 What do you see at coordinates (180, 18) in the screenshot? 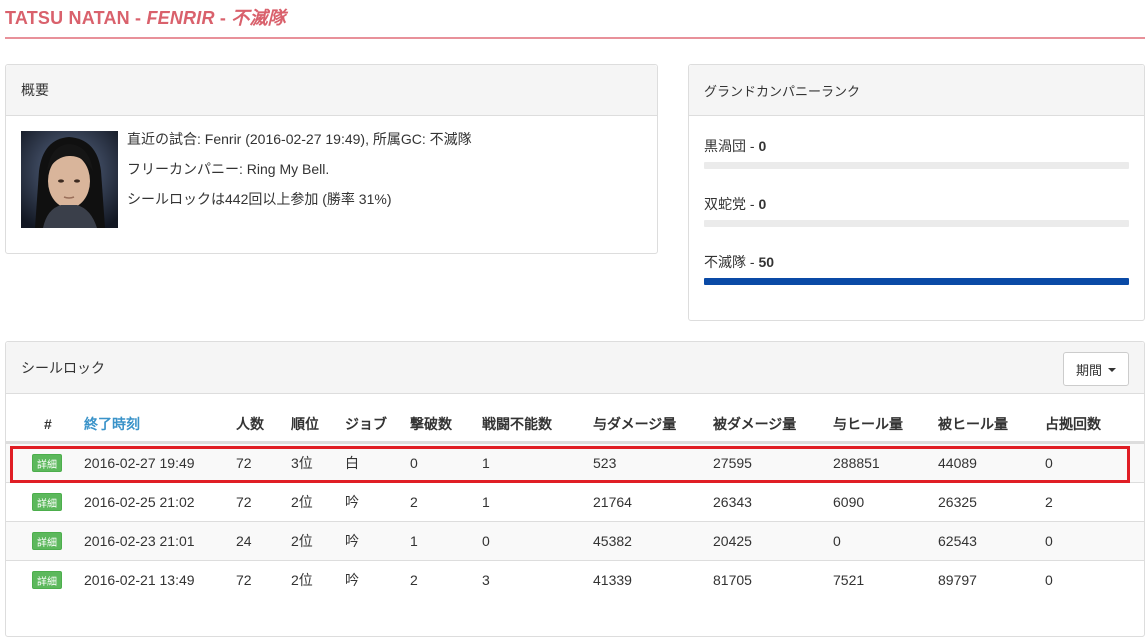
I see `world-name: FENRIR` at bounding box center [180, 18].